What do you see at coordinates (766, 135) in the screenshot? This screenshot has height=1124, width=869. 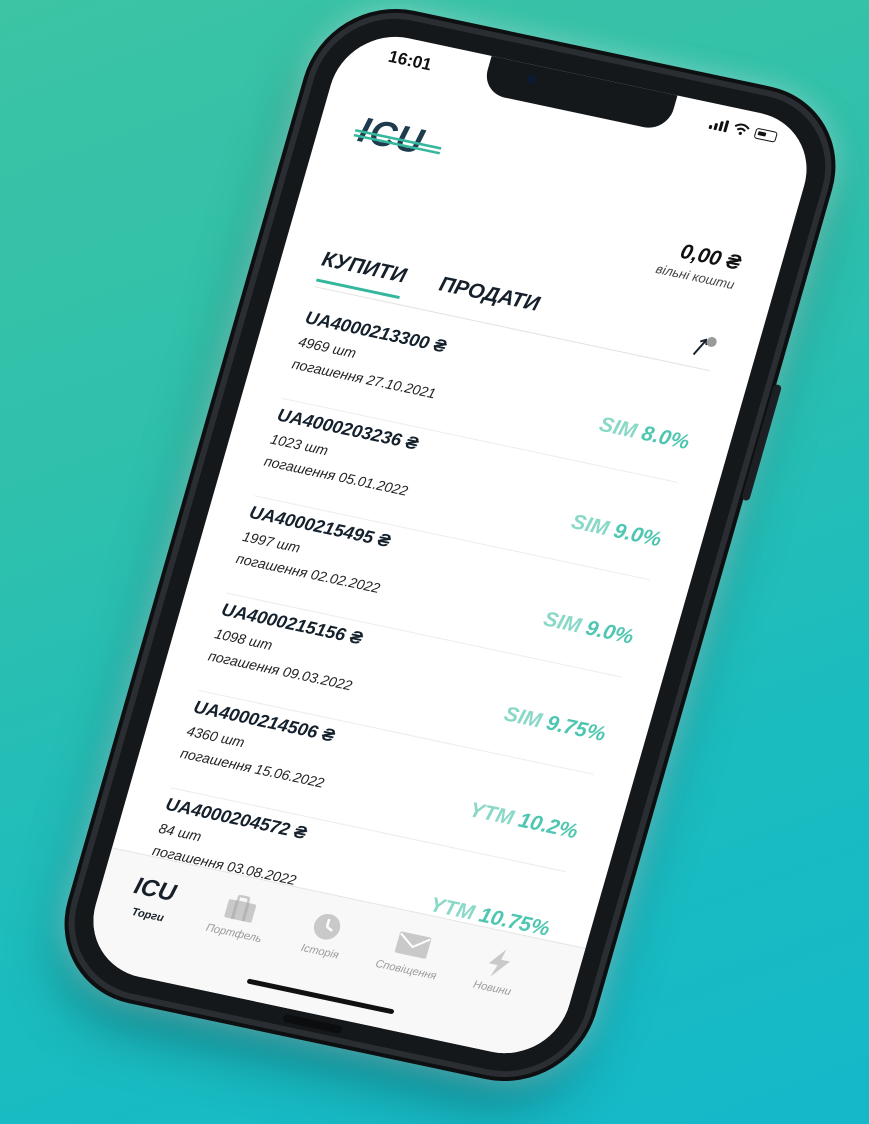 I see `battery-icon` at bounding box center [766, 135].